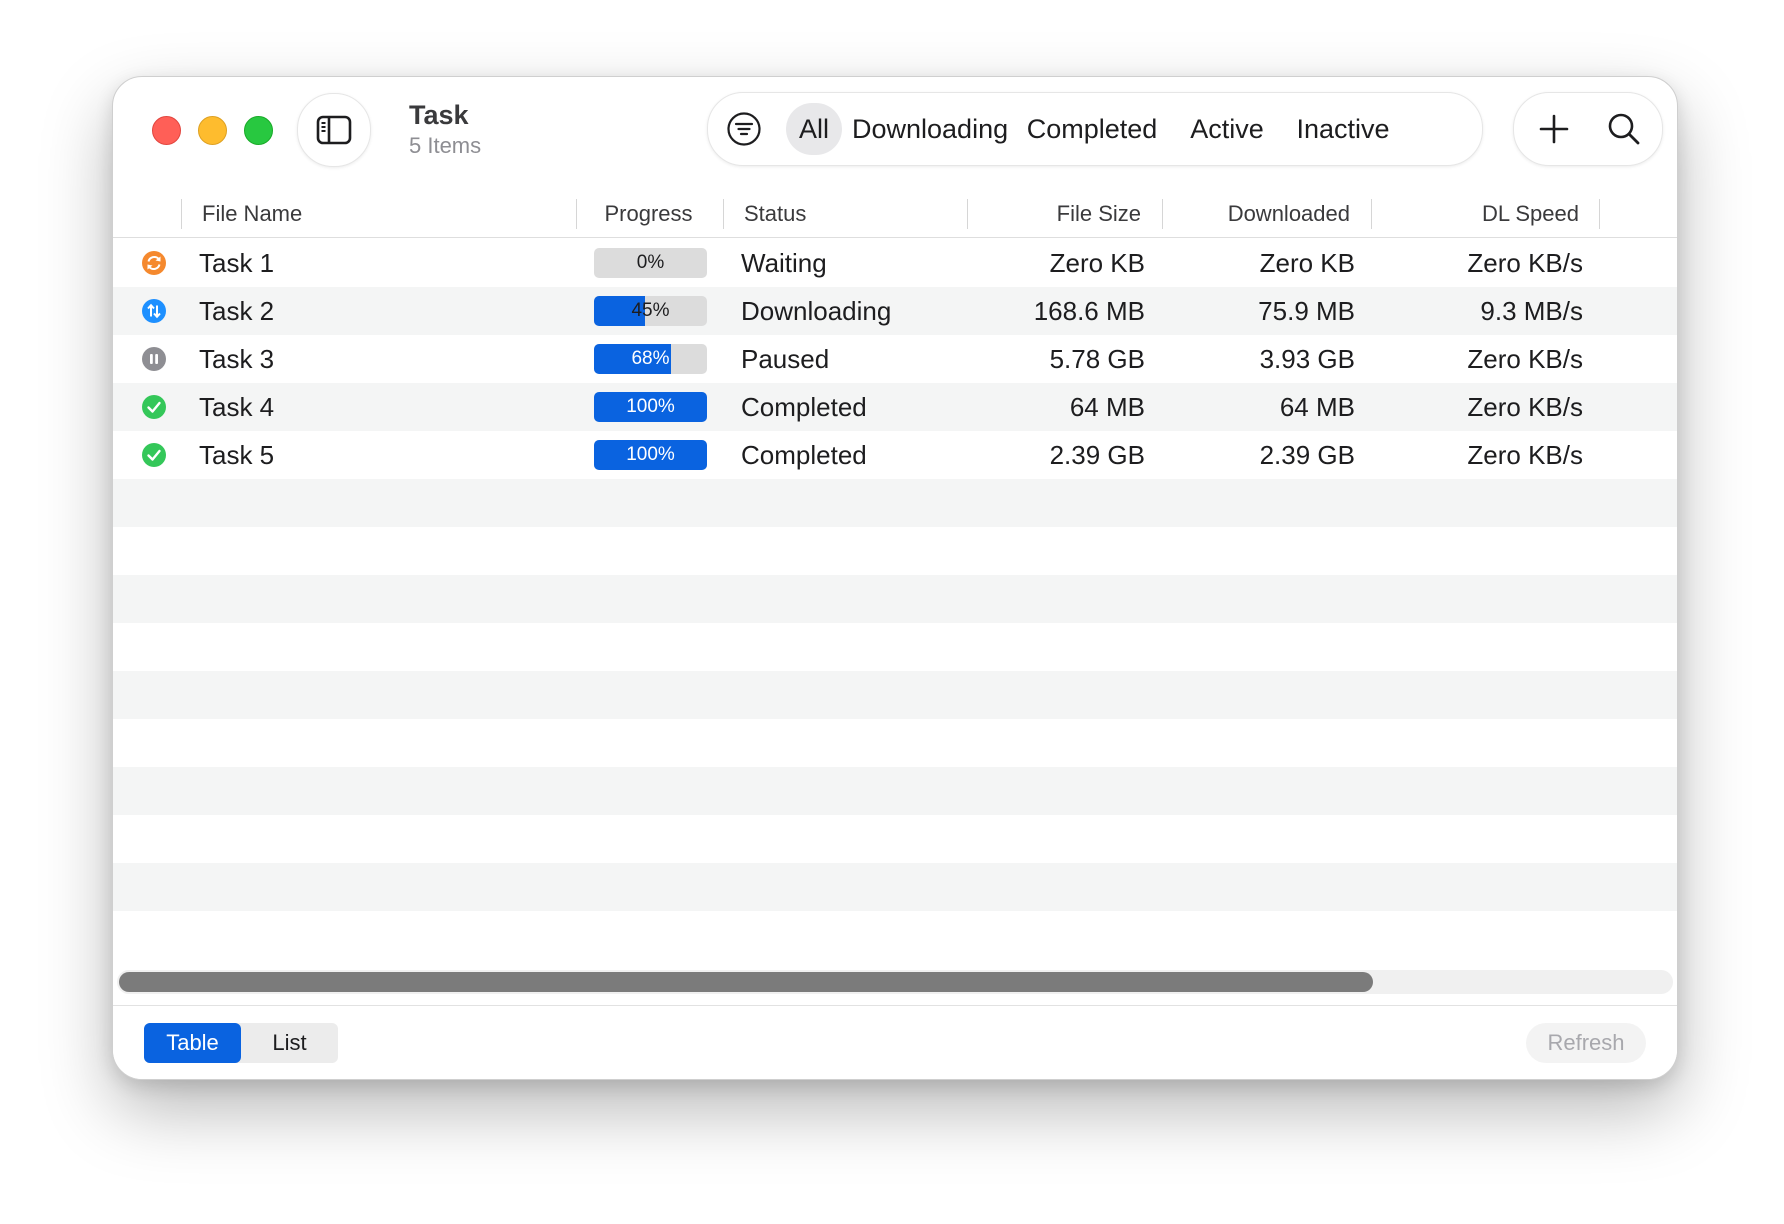 Image resolution: width=1784 pixels, height=1224 pixels. I want to click on progress-bar: 68%, so click(650, 359).